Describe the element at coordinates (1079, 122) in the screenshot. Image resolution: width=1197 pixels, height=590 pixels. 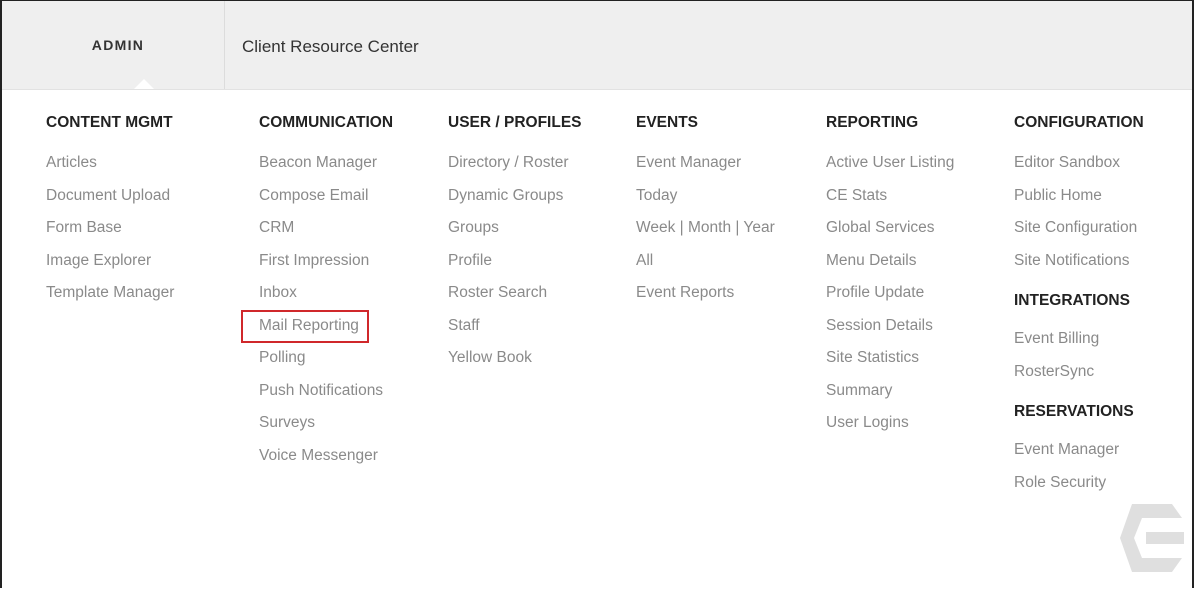
I see `menu-heading-configuration: CONFIGURATION` at that location.